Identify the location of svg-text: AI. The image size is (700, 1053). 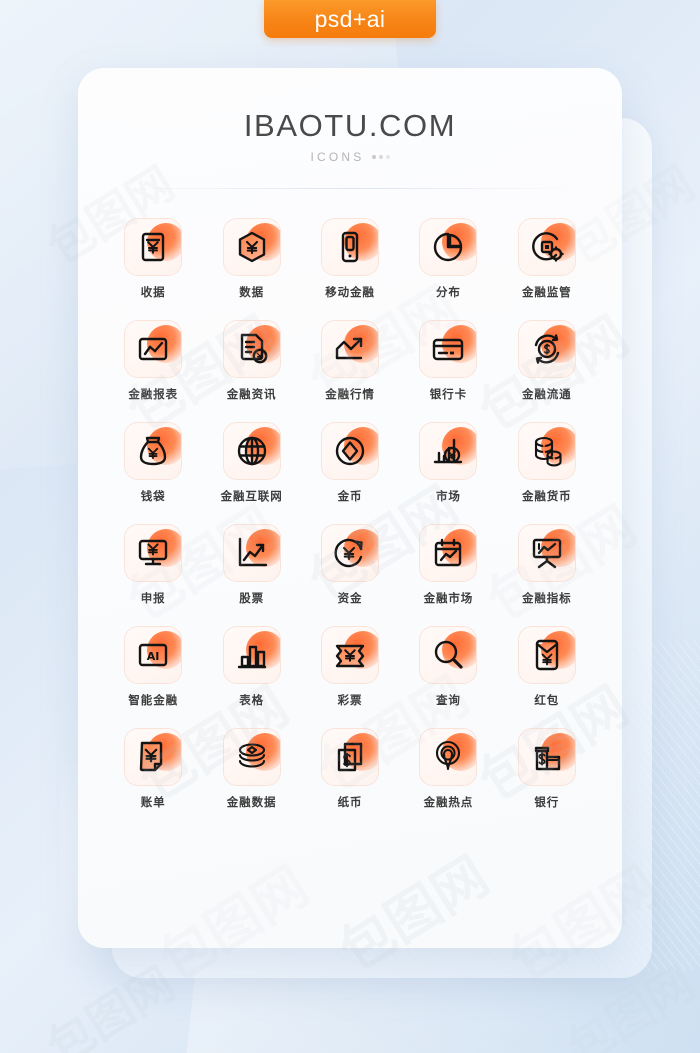
(153, 656).